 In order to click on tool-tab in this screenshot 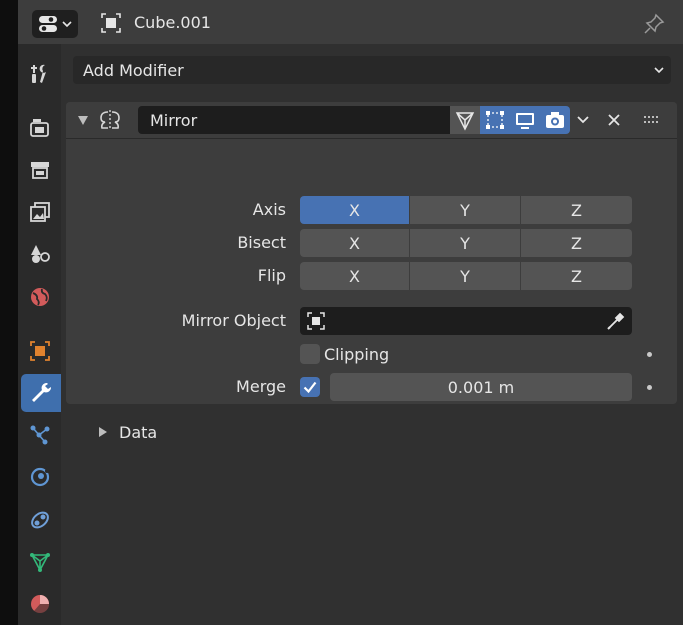, I will do `click(40, 74)`.